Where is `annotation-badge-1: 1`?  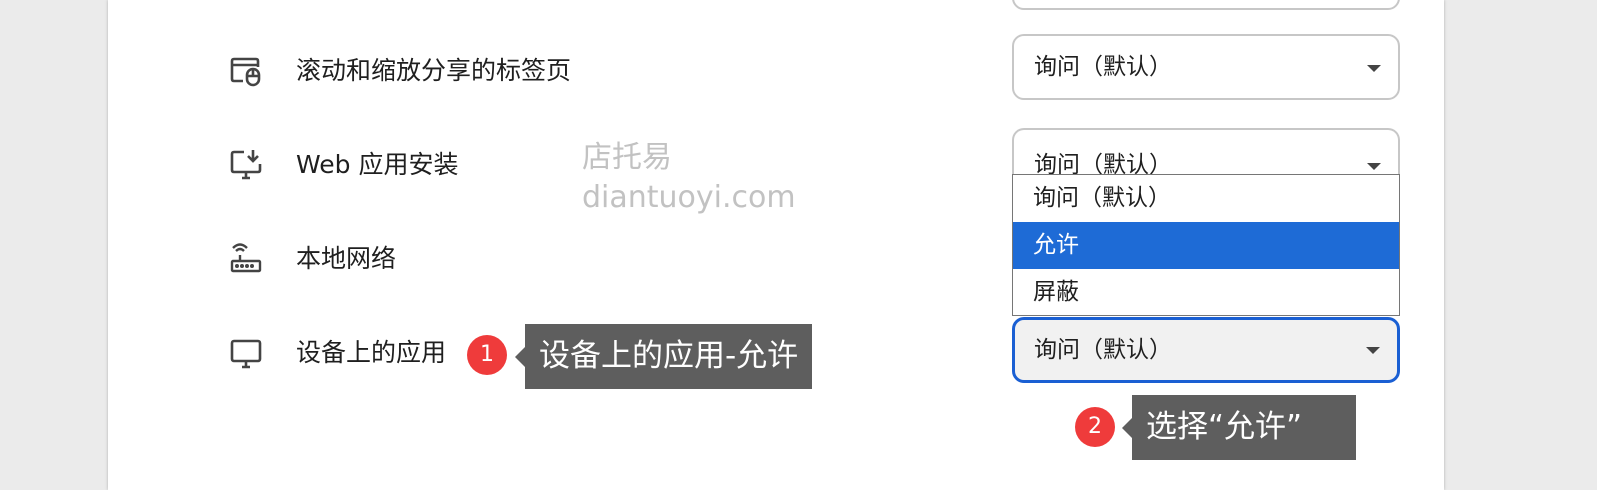 annotation-badge-1: 1 is located at coordinates (487, 355).